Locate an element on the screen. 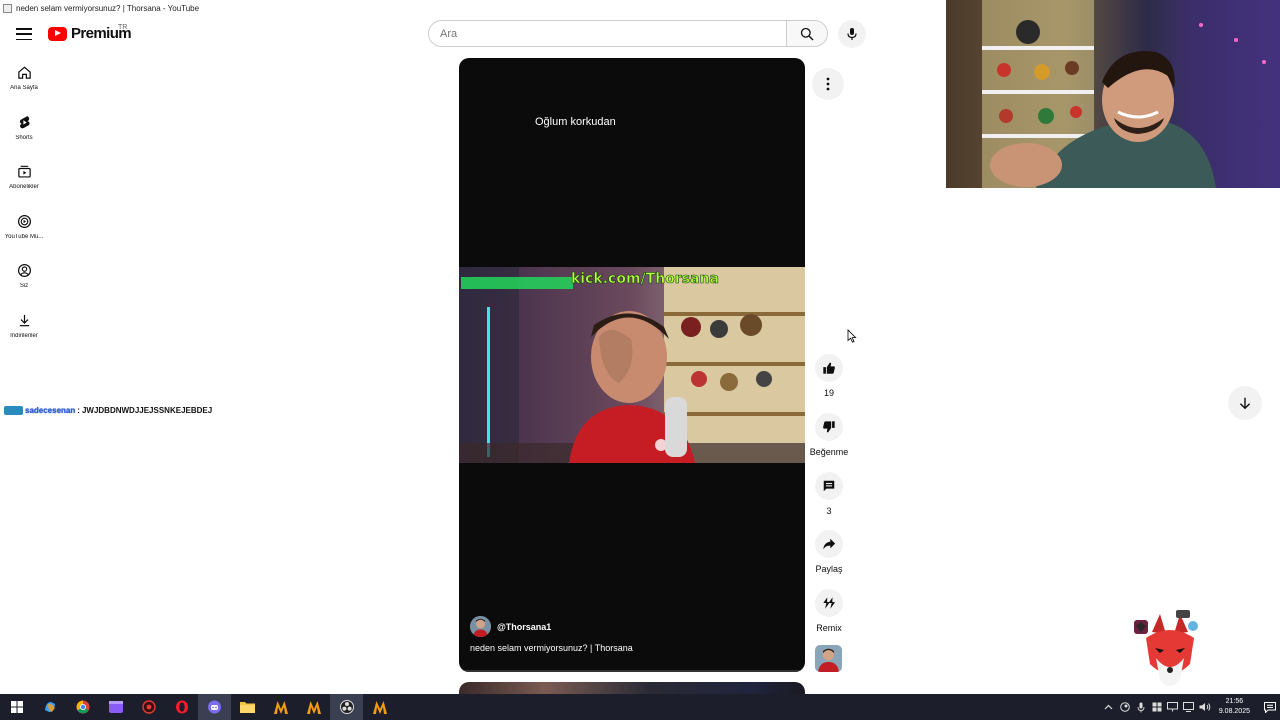 The height and width of the screenshot is (720, 1280). tray-display is located at coordinates (1173, 707).